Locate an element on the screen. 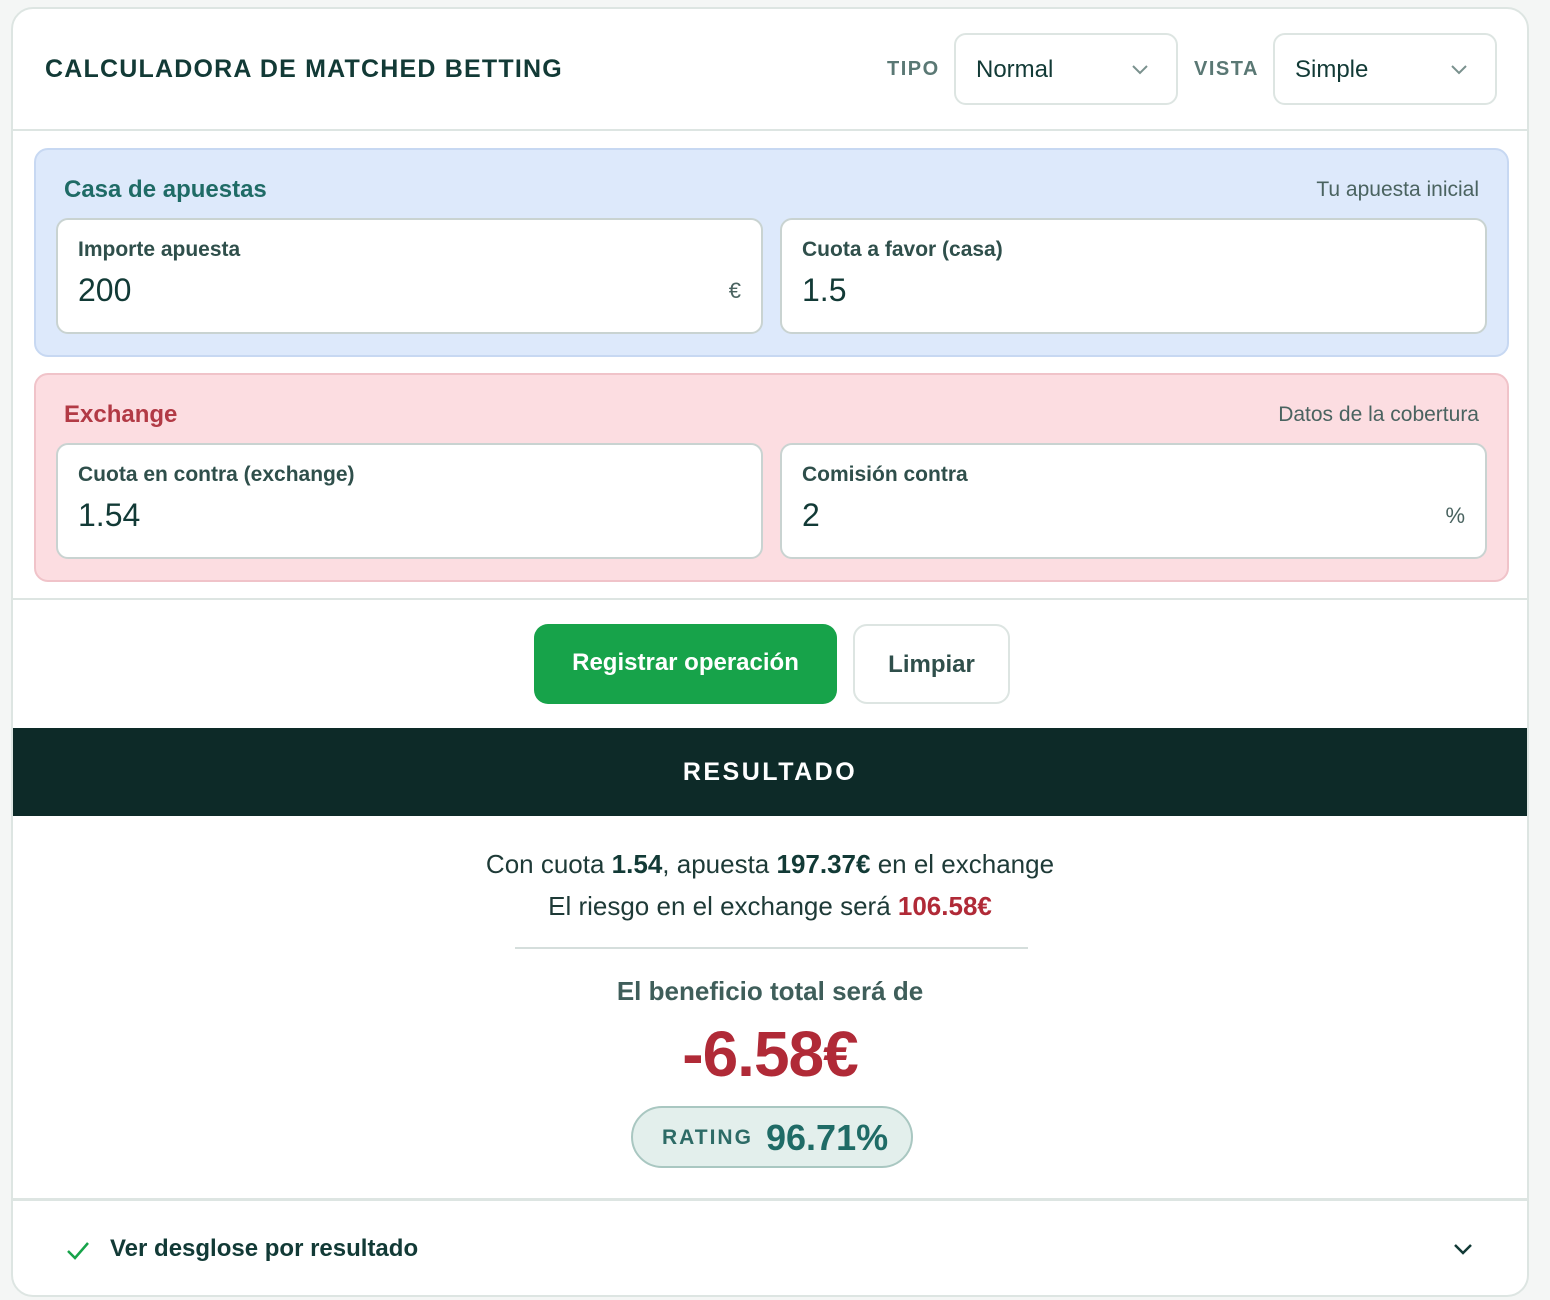 The width and height of the screenshot is (1550, 1300). risk-value: 106.58€ is located at coordinates (944, 906).